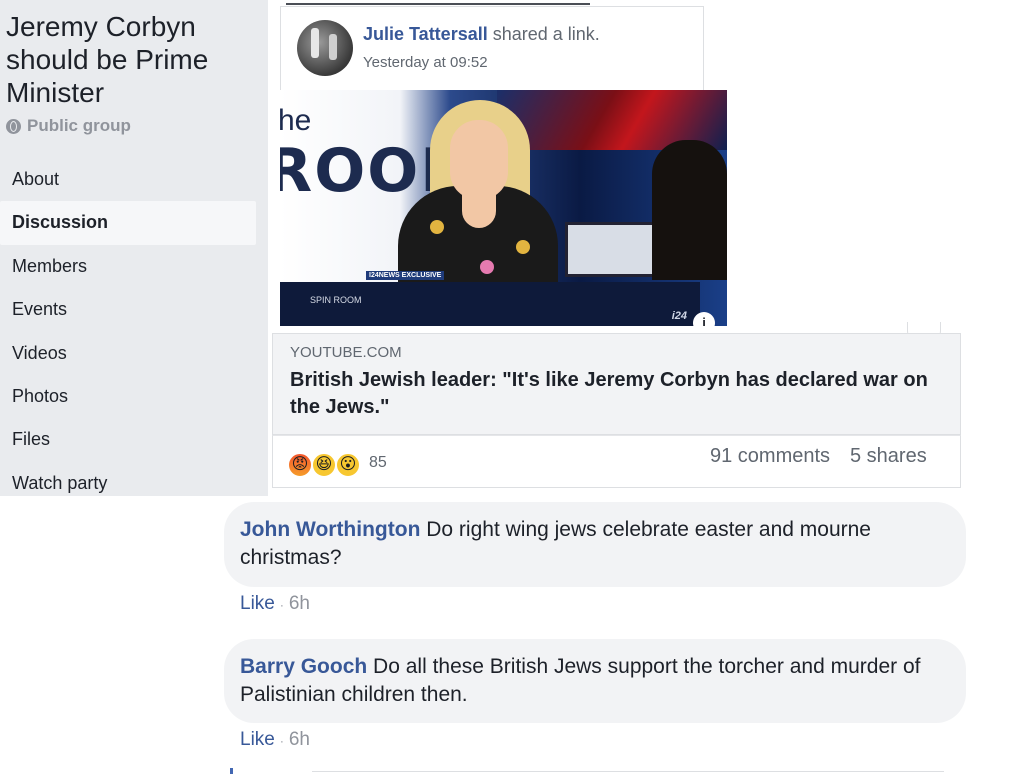  Describe the element at coordinates (324, 465) in the screenshot. I see `haha-icon: 😆` at that location.